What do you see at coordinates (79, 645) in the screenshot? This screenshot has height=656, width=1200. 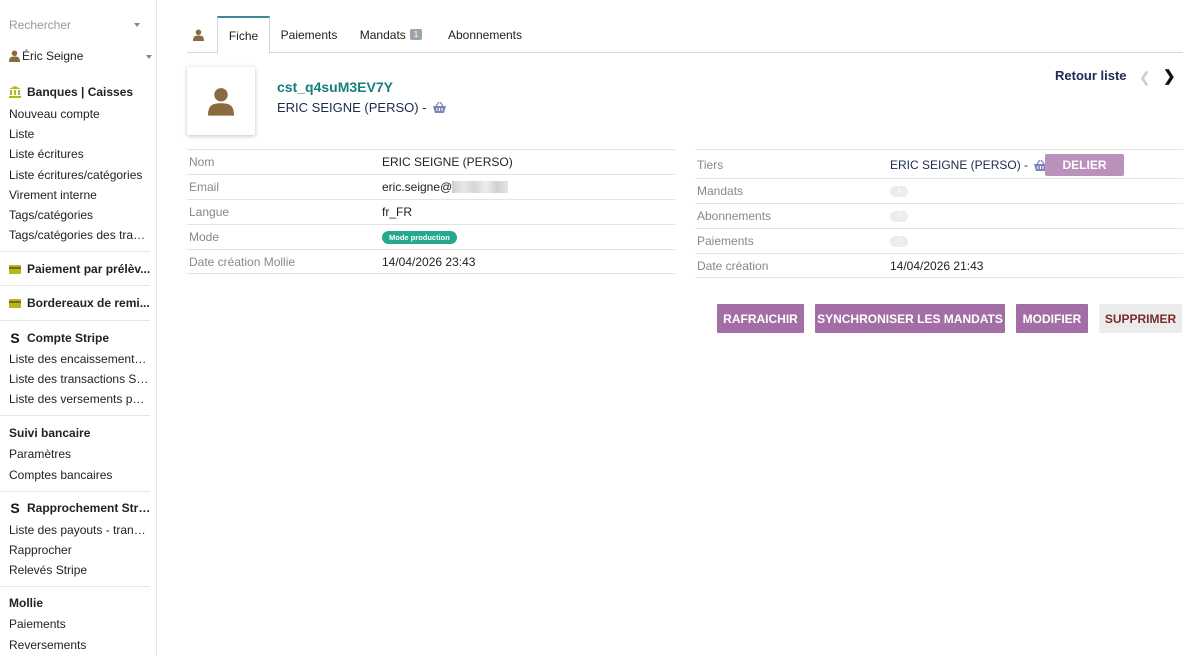 I see `sidebar-item-reversements: Reversements` at bounding box center [79, 645].